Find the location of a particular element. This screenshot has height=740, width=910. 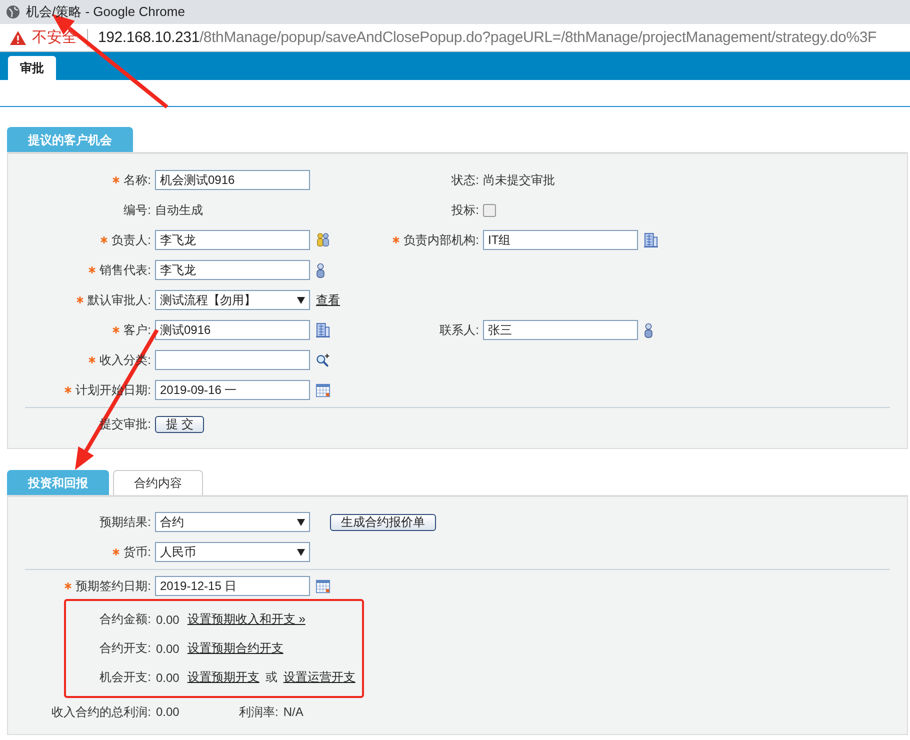

field-label: 负责内部机构: is located at coordinates (435, 240).